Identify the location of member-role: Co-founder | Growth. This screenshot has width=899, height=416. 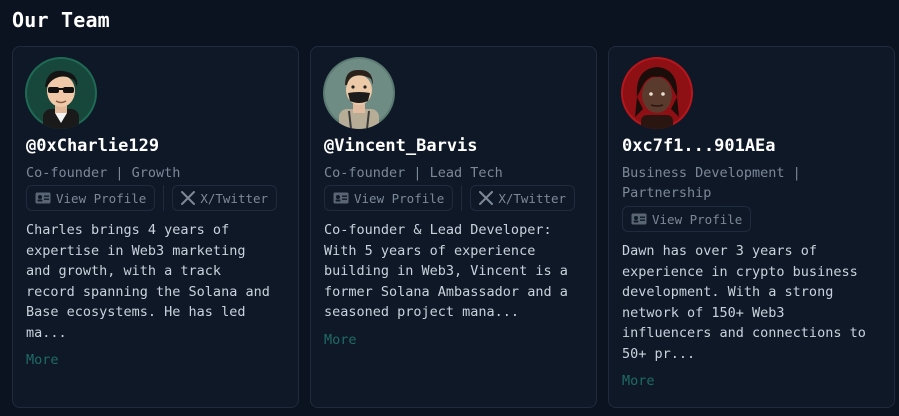
(103, 173).